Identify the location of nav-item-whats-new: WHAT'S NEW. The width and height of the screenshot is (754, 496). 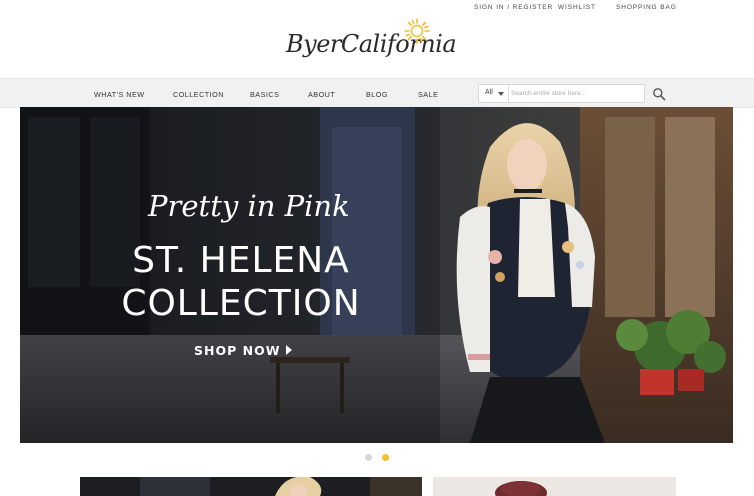
(119, 94).